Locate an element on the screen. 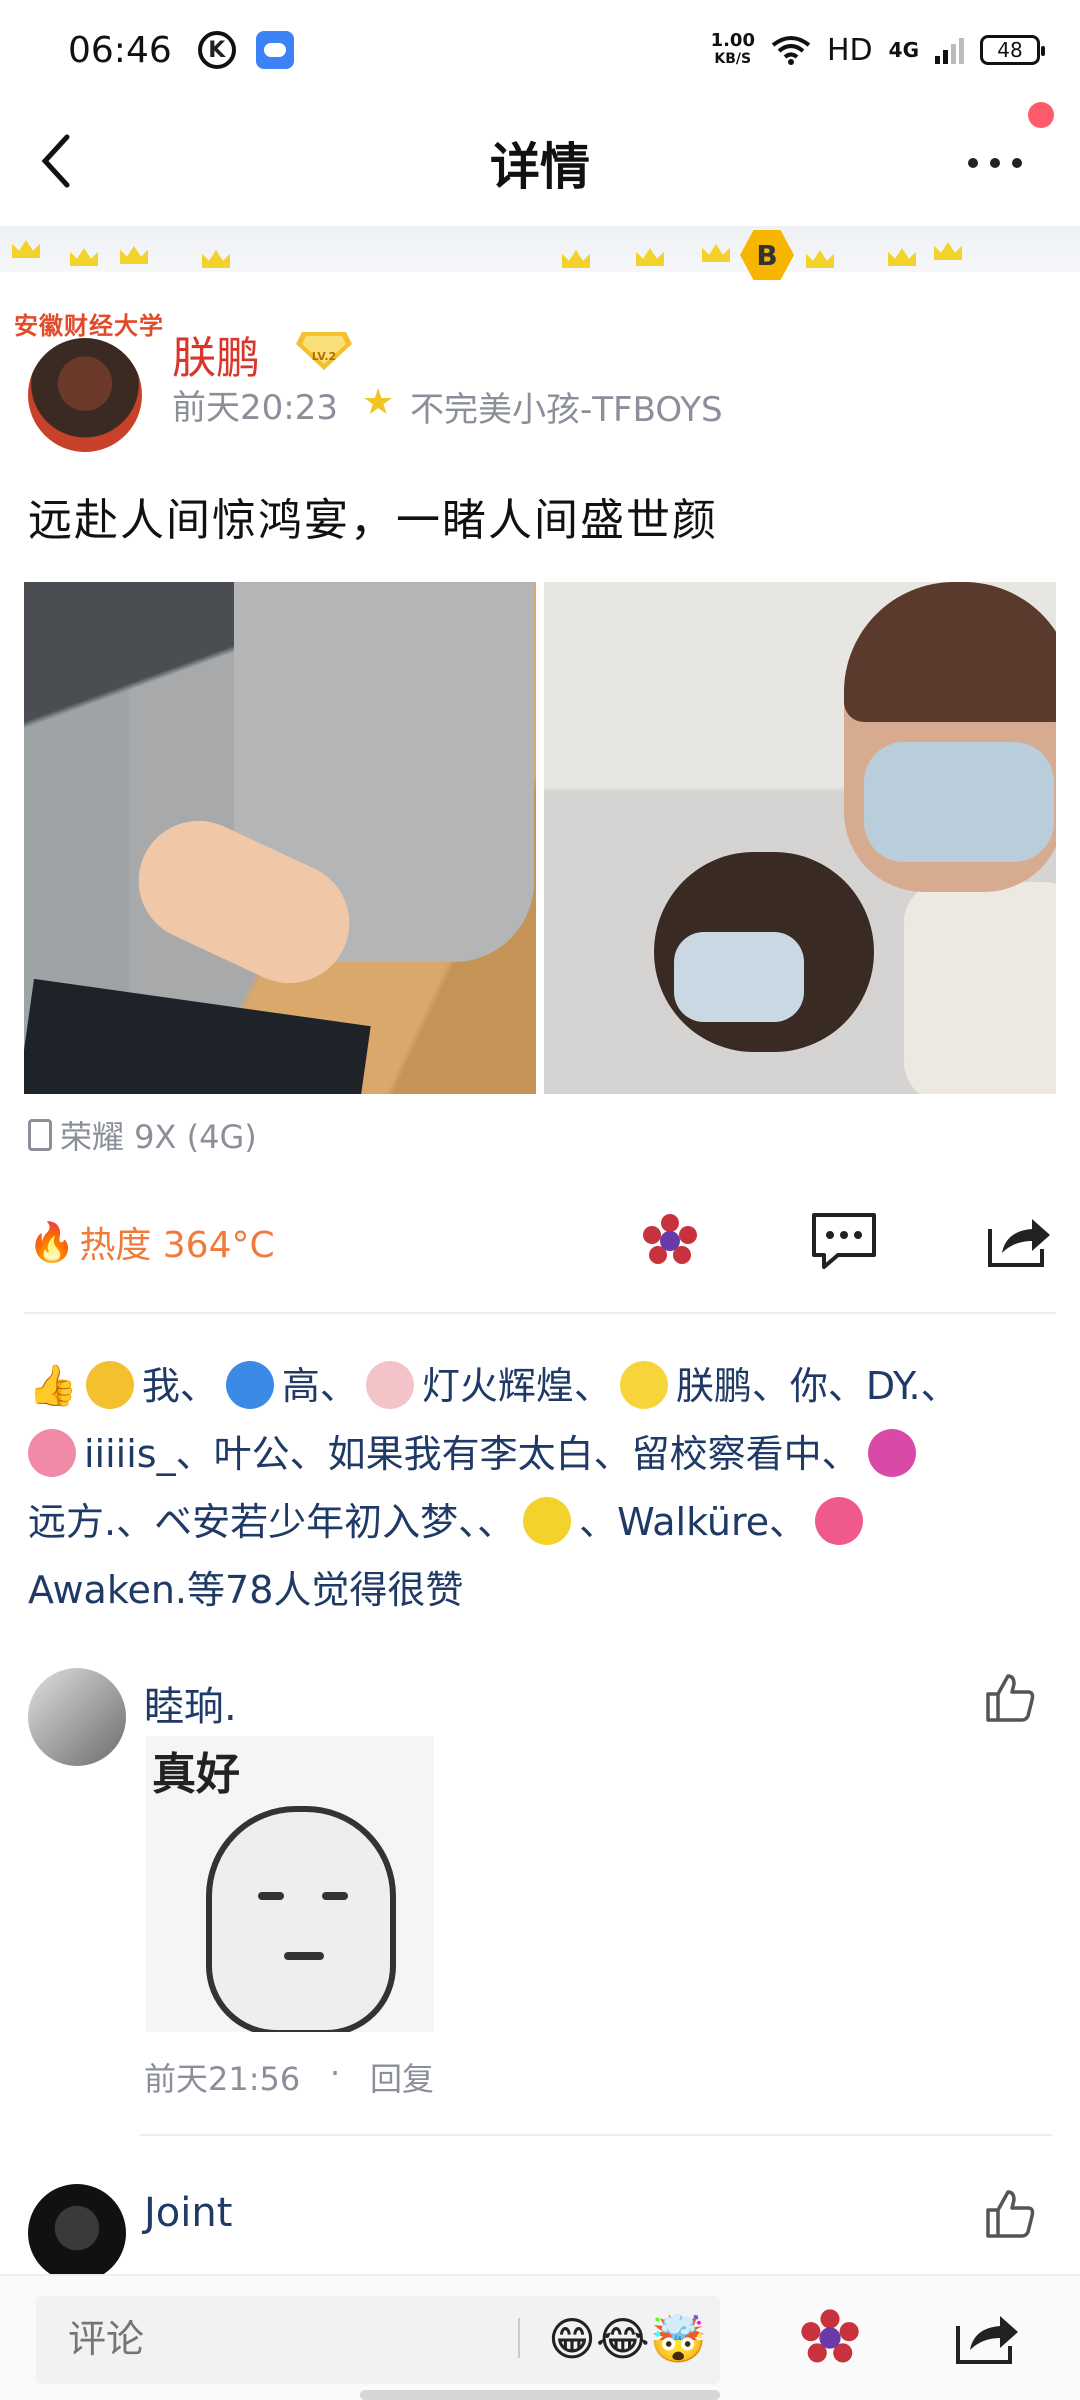  commenter-name: 睦珦. is located at coordinates (190, 1703).